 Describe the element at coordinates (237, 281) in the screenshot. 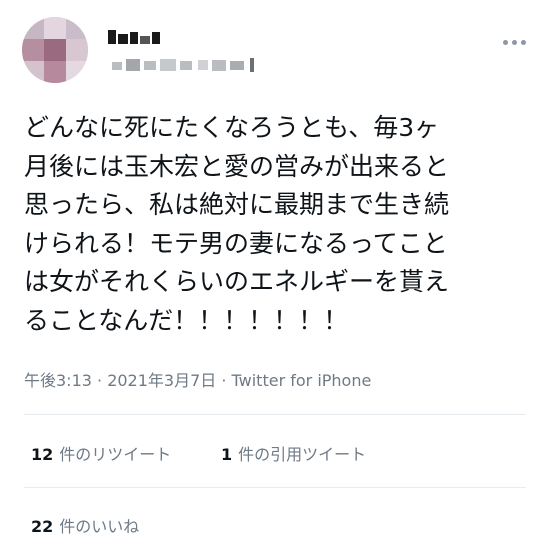

I see `tweet-line: は女がそれくらいのエネルギーを貰え` at that location.